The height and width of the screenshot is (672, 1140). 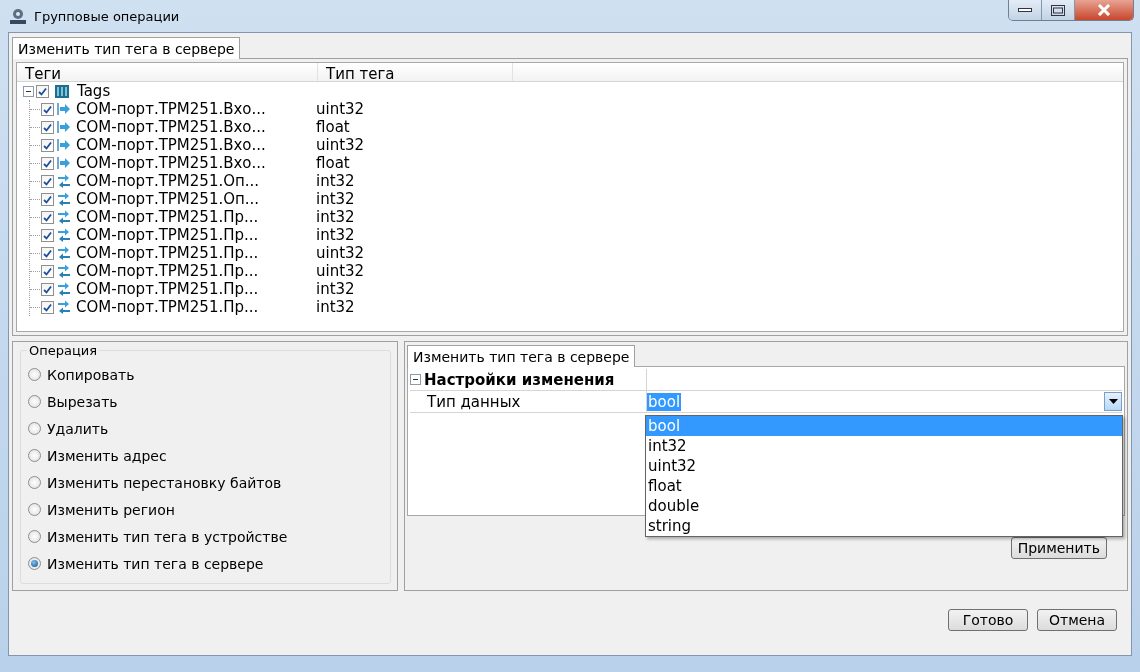 I want to click on radio-label: Изменить перестановку байтов, so click(x=164, y=482).